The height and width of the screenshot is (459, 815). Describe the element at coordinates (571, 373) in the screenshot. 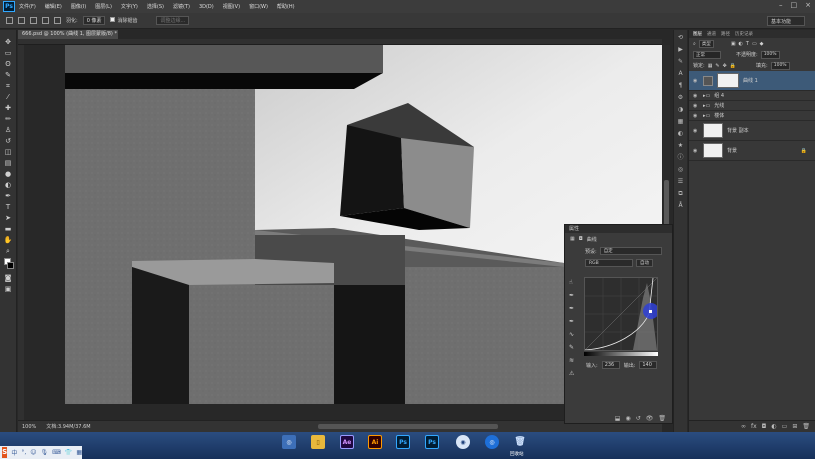

I see `clipping-warning-icon: ⚠` at that location.